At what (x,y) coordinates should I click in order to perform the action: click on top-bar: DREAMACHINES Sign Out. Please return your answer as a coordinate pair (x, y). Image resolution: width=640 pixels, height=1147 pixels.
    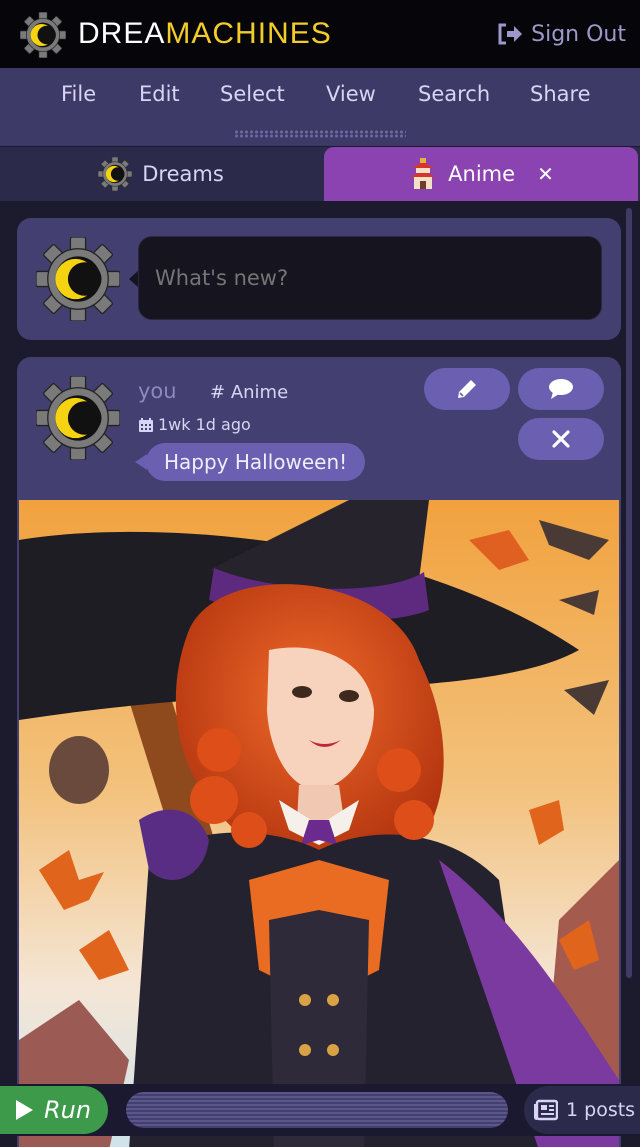
    Looking at the image, I should click on (320, 34).